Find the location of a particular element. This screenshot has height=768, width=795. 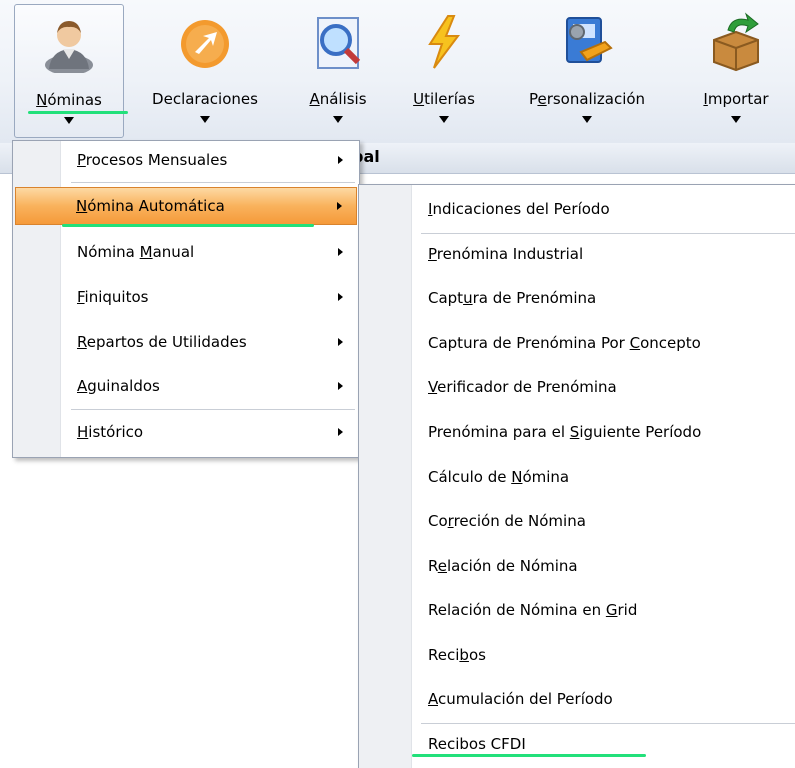

menu-item-correcion-de-nomina: Correción de Nómina is located at coordinates (577, 522).